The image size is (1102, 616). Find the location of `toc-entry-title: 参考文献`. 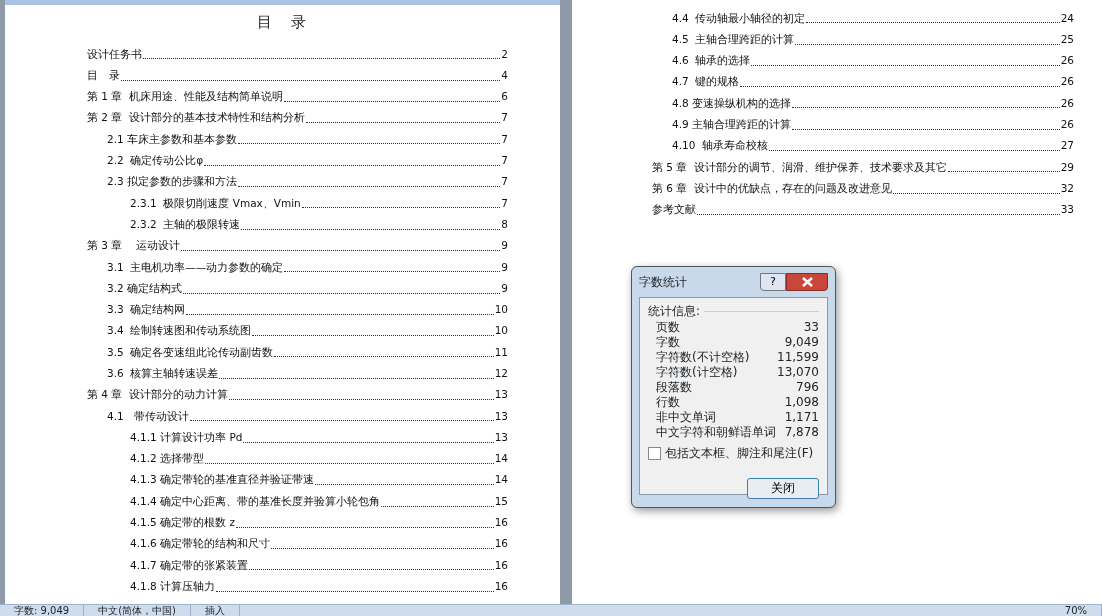

toc-entry-title: 参考文献 is located at coordinates (674, 210).